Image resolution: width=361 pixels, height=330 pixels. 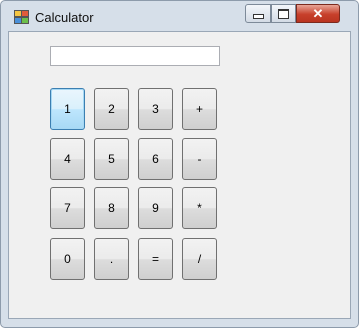 I want to click on key-9-button: 9, so click(x=155, y=208).